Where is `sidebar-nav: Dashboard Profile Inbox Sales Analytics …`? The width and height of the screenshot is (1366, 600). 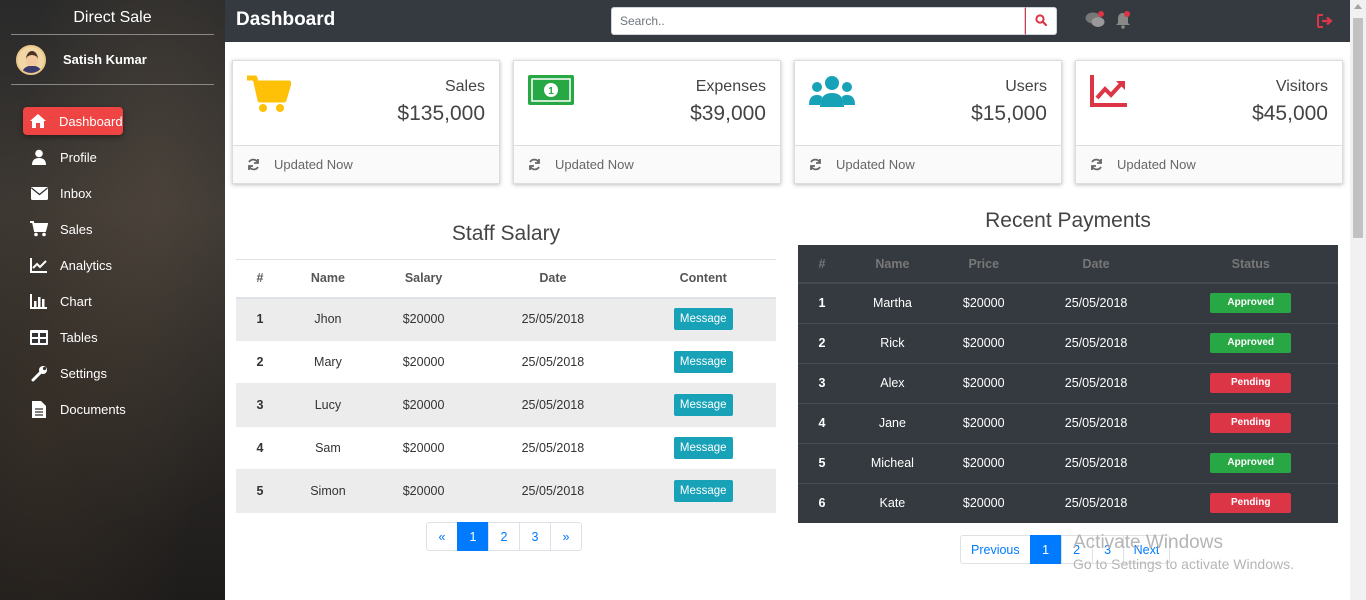
sidebar-nav: Dashboard Profile Inbox Sales Analytics … is located at coordinates (112, 265).